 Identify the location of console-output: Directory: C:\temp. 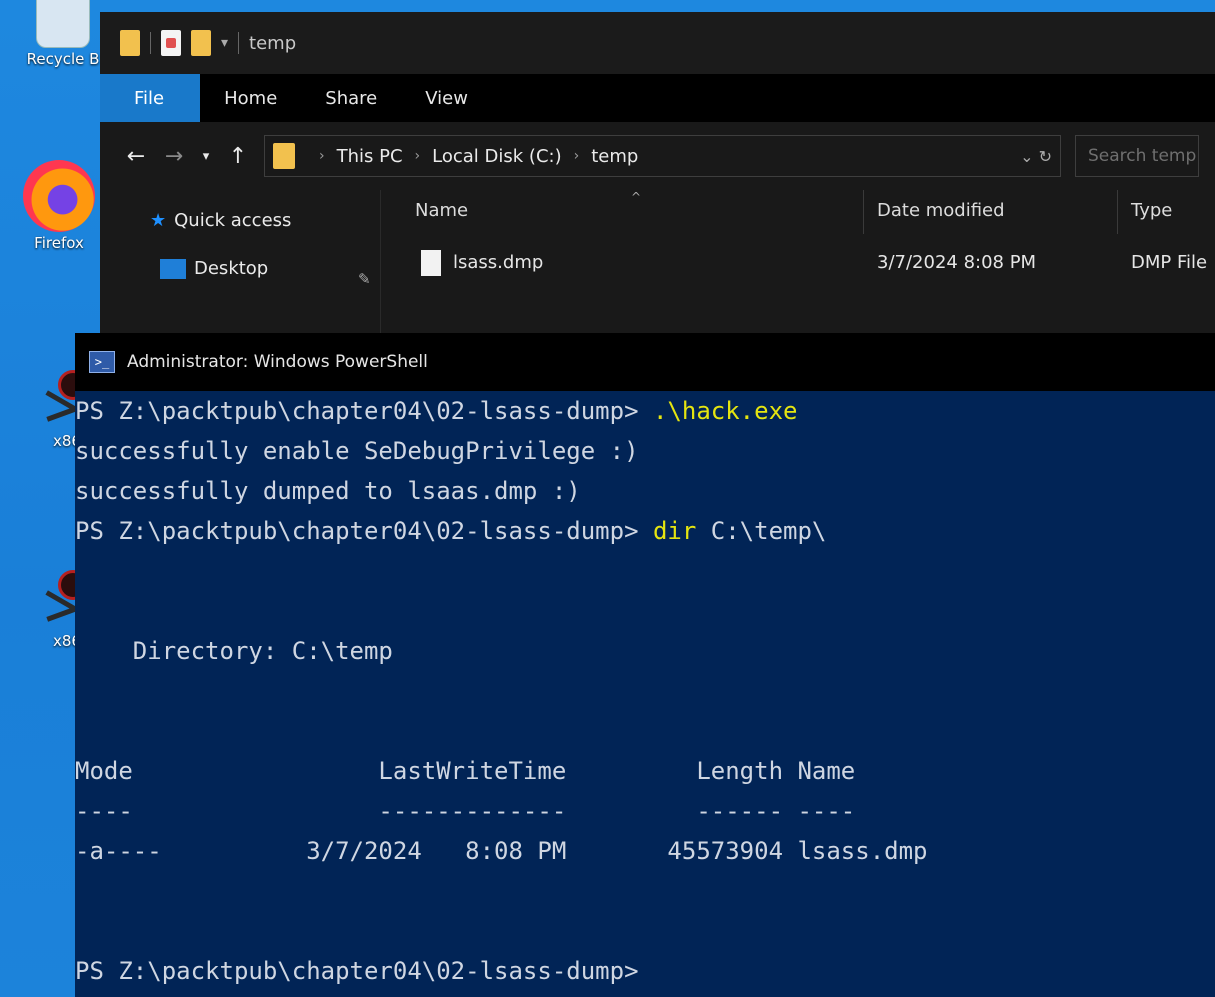
(234, 651).